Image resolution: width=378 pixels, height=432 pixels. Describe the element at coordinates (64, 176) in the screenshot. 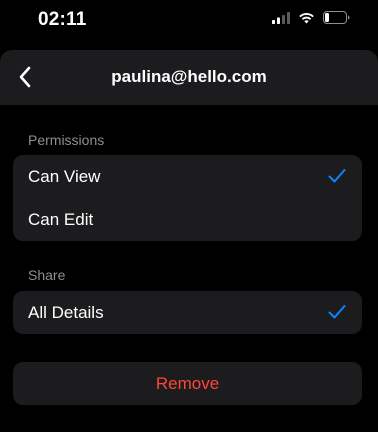

I see `option-label: Can View` at that location.